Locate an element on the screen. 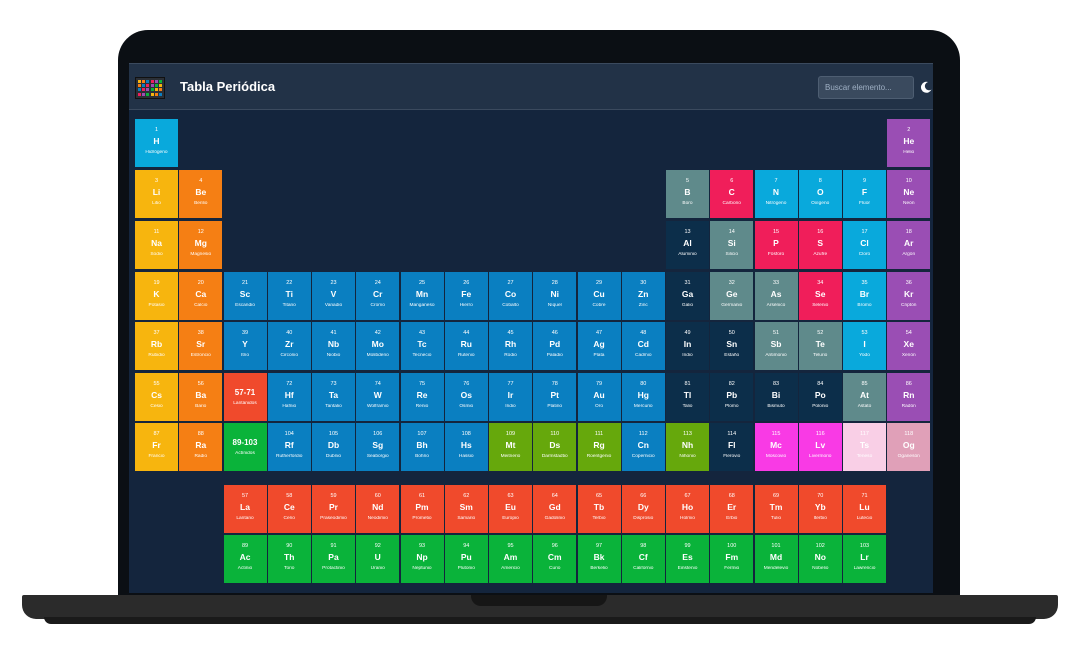 This screenshot has width=1080, height=660. element-cell: 45 Rh Rodio is located at coordinates (510, 346).